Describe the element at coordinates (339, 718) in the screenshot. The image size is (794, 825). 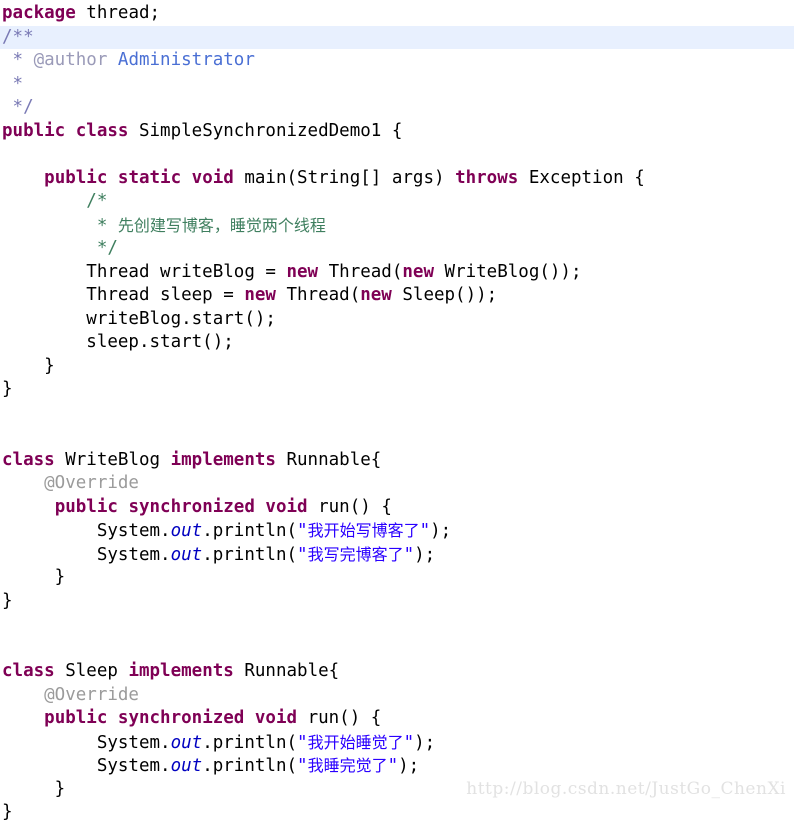
I see `code-token: run() {` at that location.